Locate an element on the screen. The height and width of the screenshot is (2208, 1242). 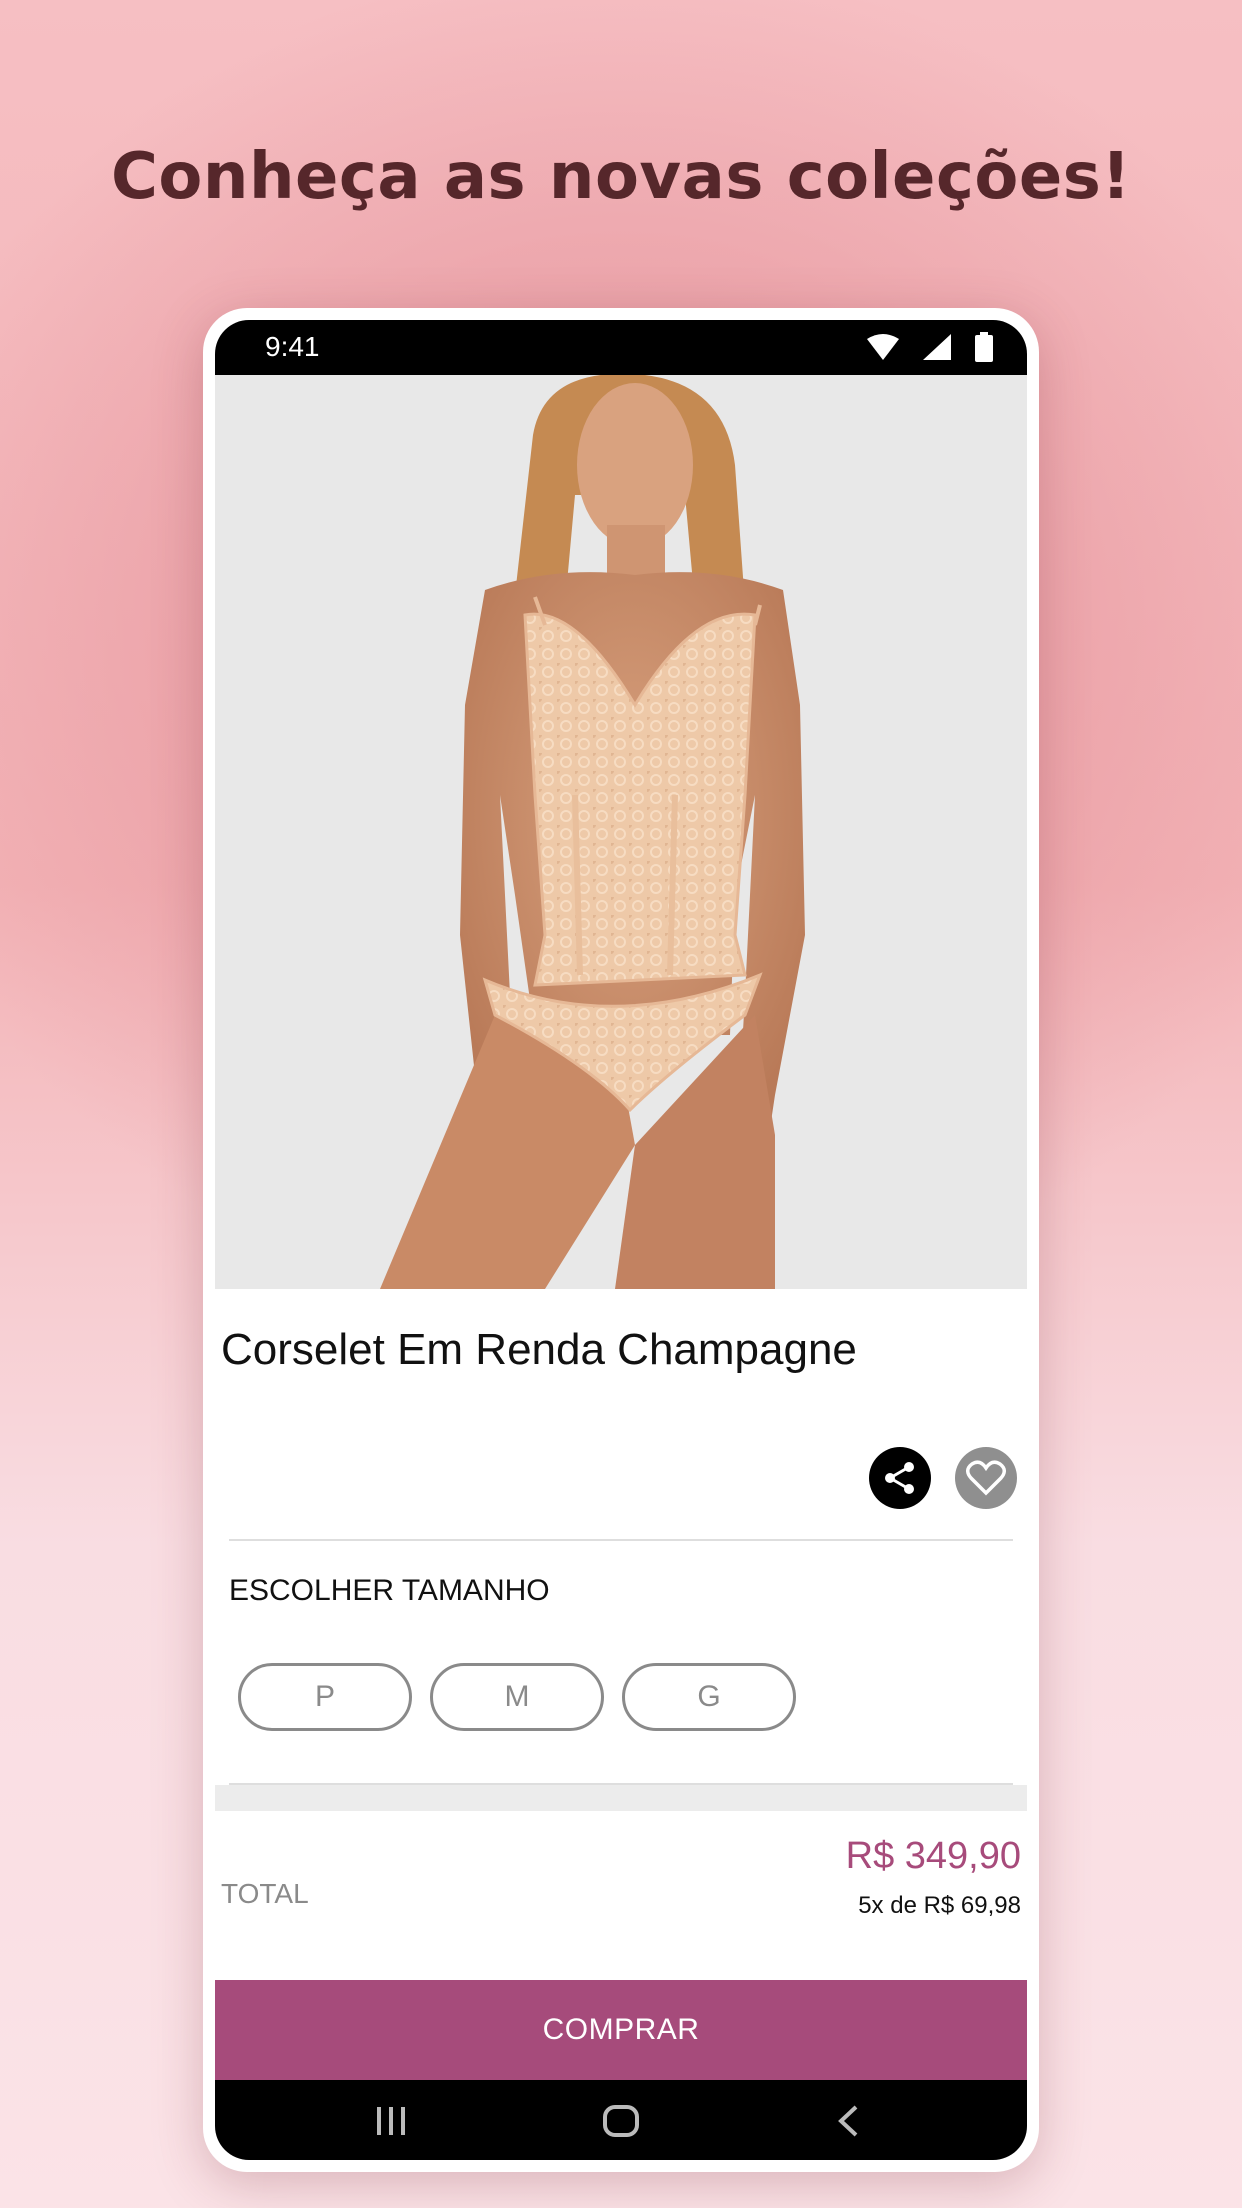
size-label: ESCOLHER TAMANHO is located at coordinates (389, 1590).